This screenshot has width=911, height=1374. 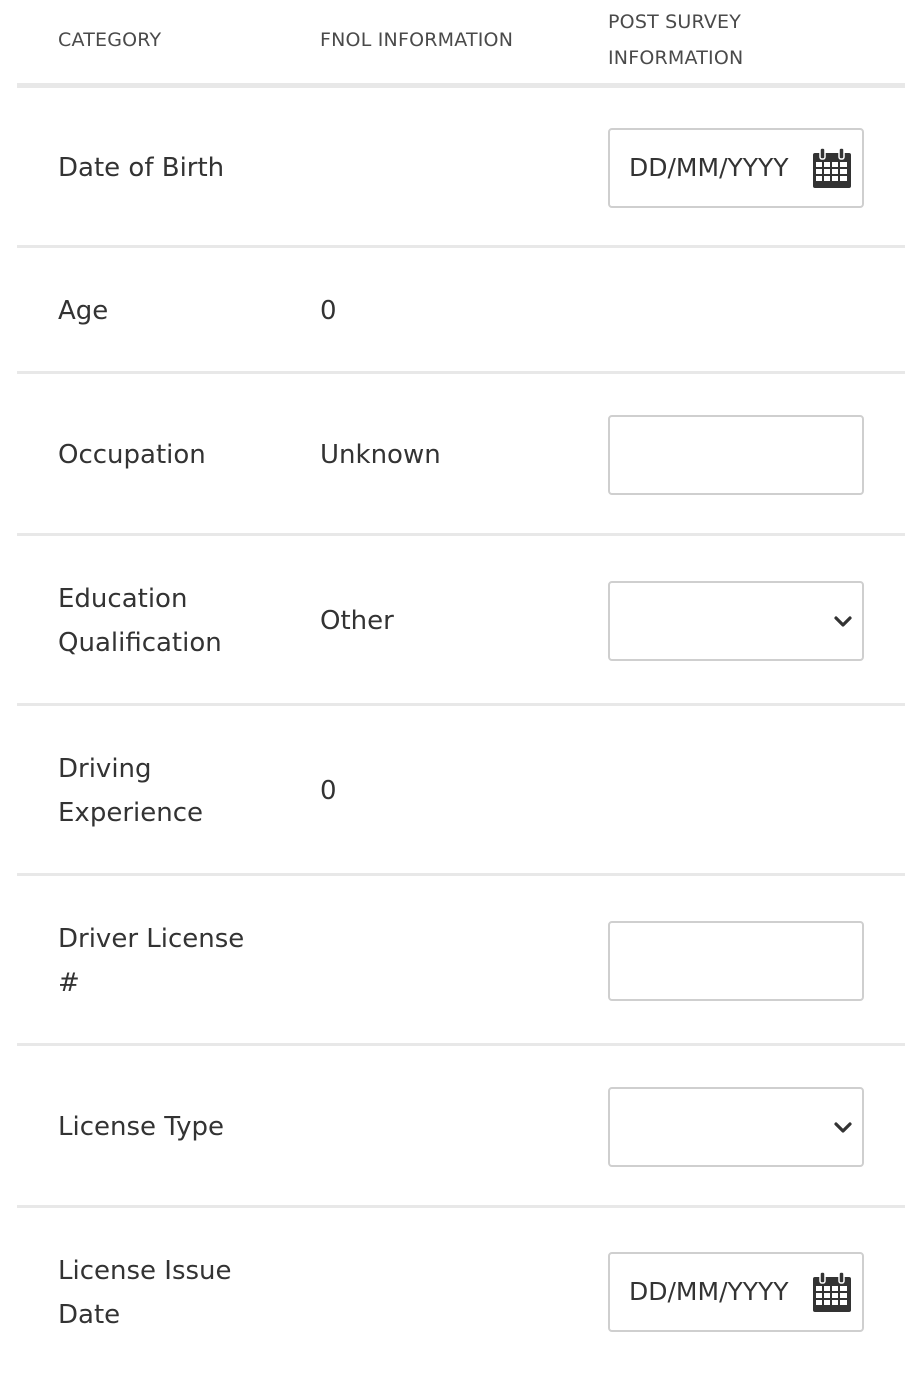 I want to click on table-row-education-qualification: Education Qualification Other, so click(x=461, y=621).